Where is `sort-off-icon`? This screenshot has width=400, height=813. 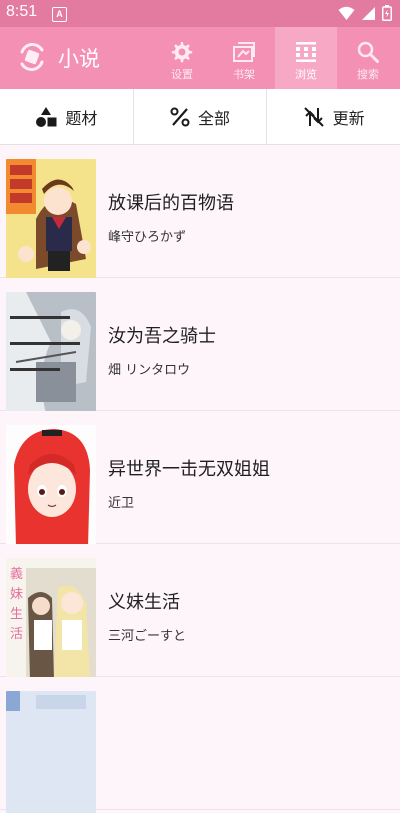 sort-off-icon is located at coordinates (313, 116).